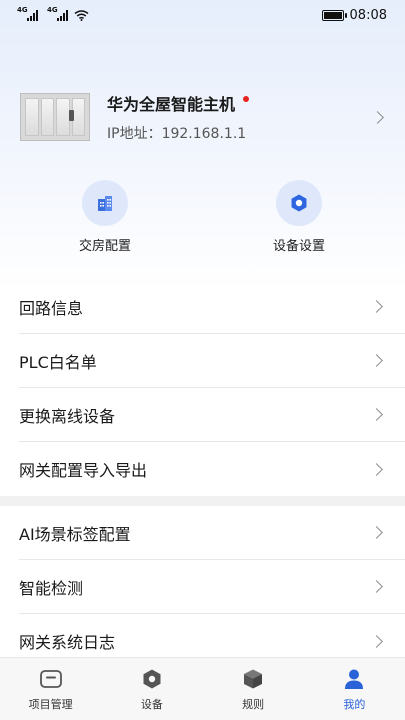 The image size is (405, 720). What do you see at coordinates (354, 704) in the screenshot?
I see `nav-label: 我的` at bounding box center [354, 704].